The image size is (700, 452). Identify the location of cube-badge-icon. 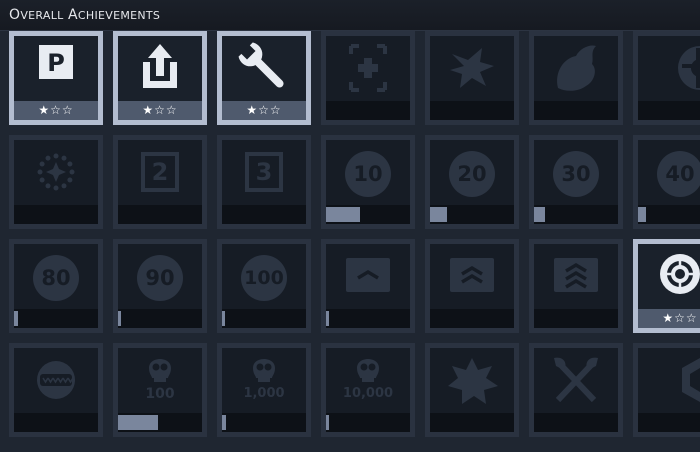
(669, 380).